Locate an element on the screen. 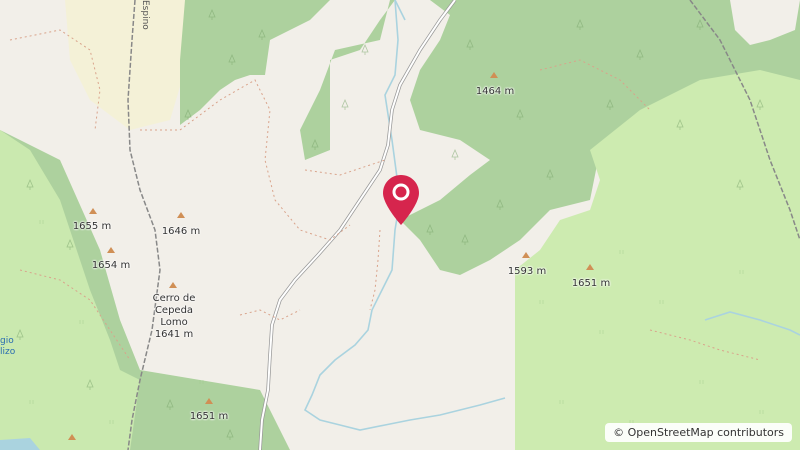 The width and height of the screenshot is (800, 450). peak-elevation-label: 1655 m is located at coordinates (92, 226).